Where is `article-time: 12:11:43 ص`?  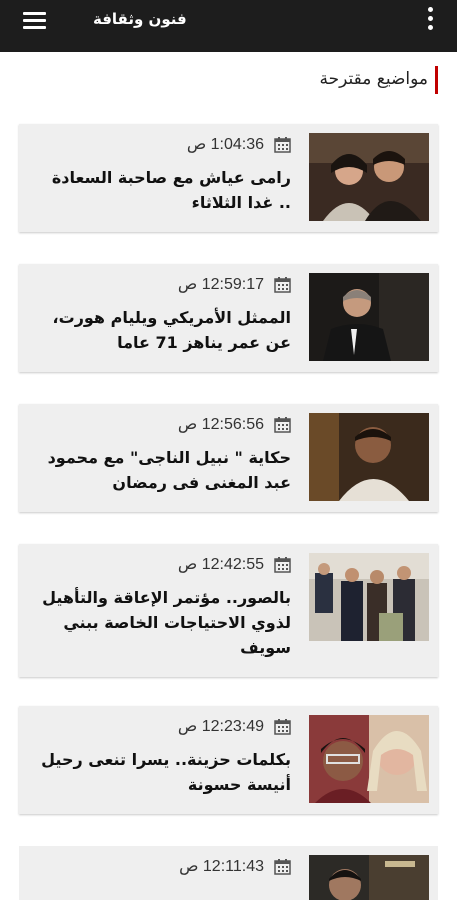
article-time: 12:11:43 ص is located at coordinates (221, 866).